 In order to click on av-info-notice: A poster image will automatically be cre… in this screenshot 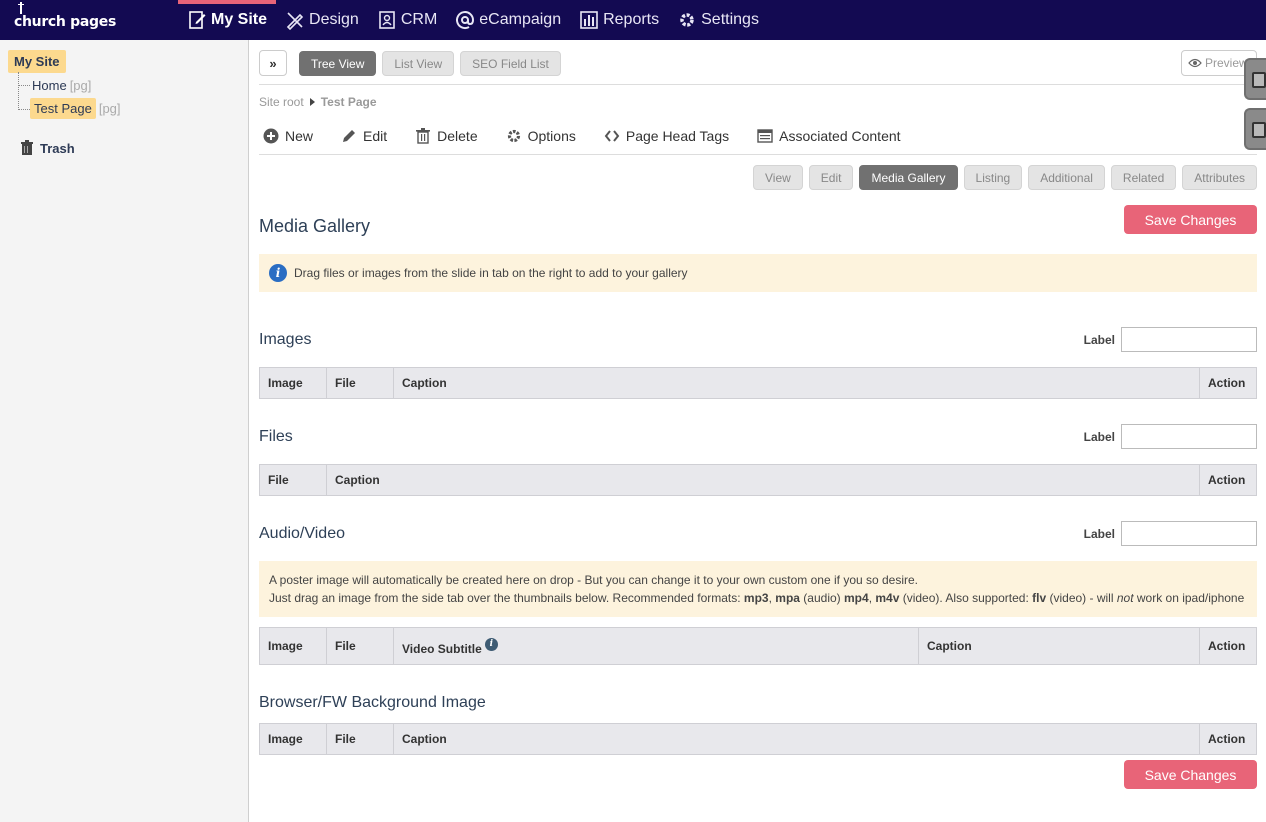, I will do `click(758, 589)`.